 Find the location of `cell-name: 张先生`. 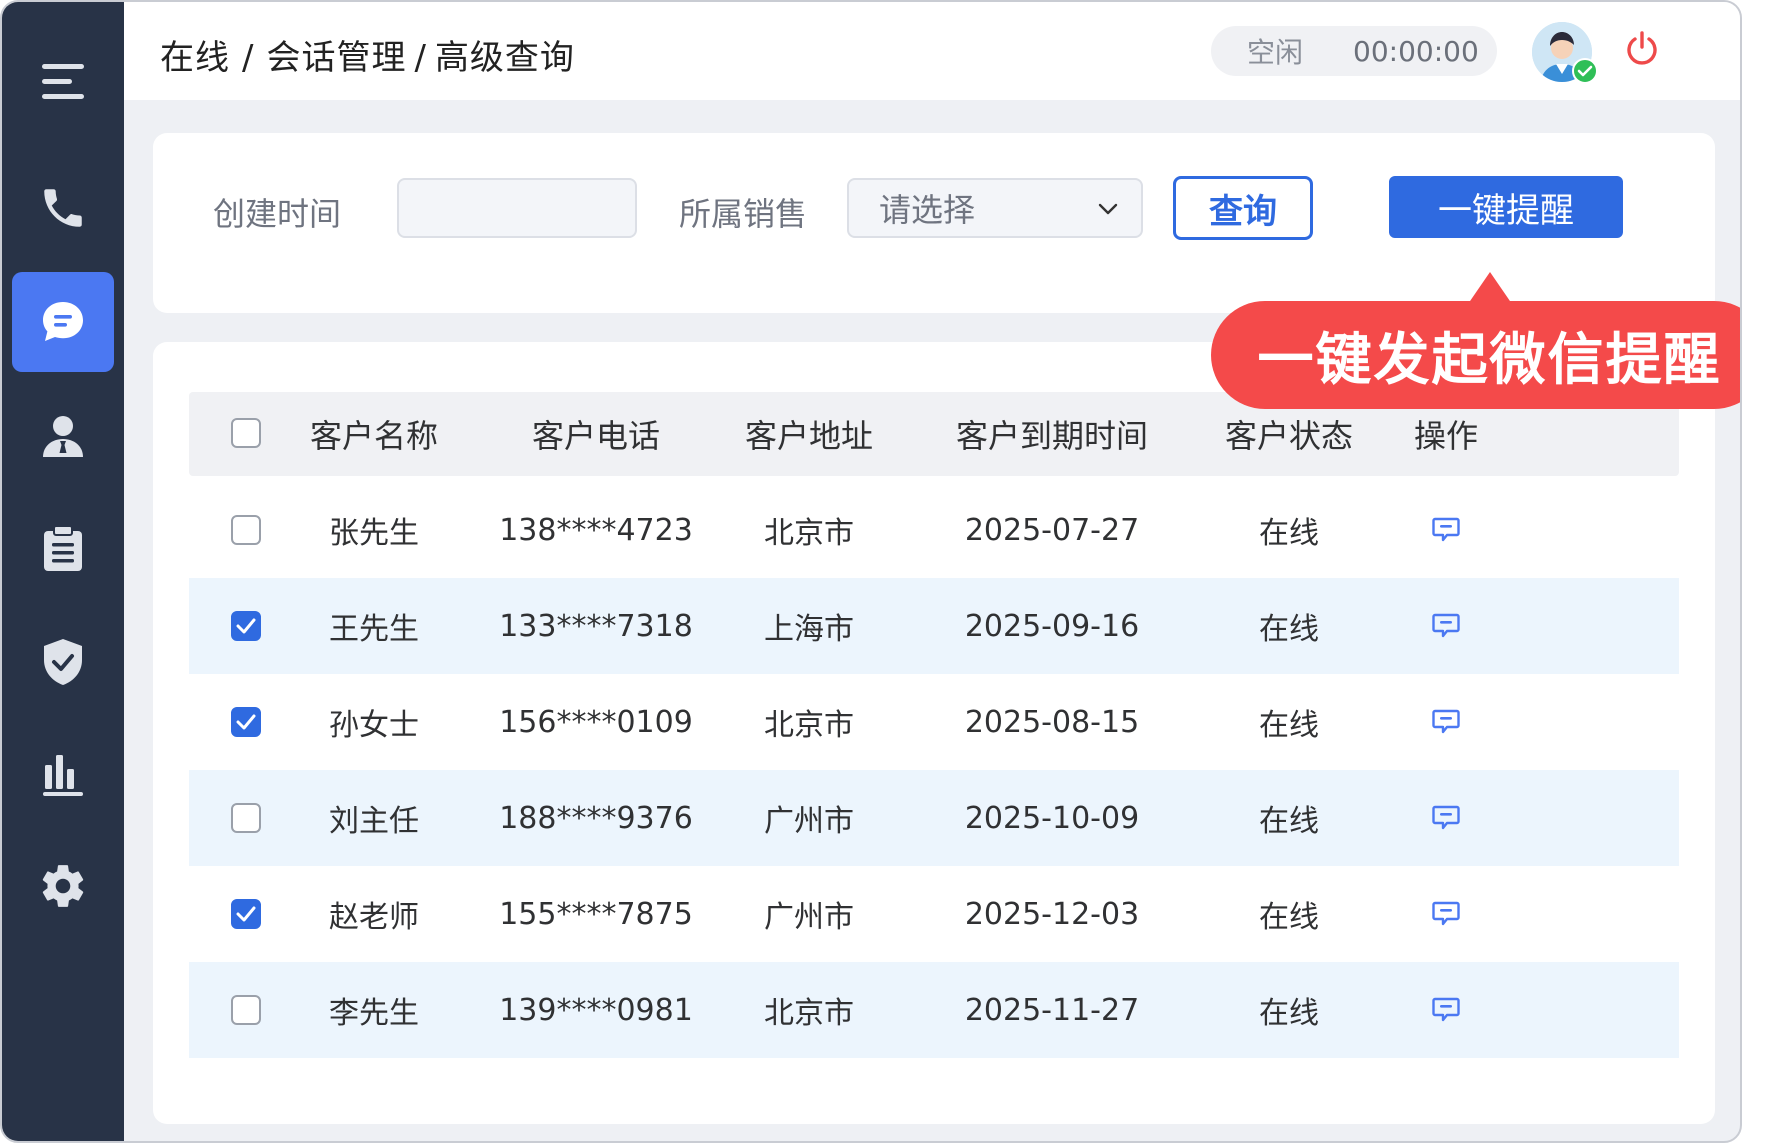

cell-name: 张先生 is located at coordinates (374, 533).